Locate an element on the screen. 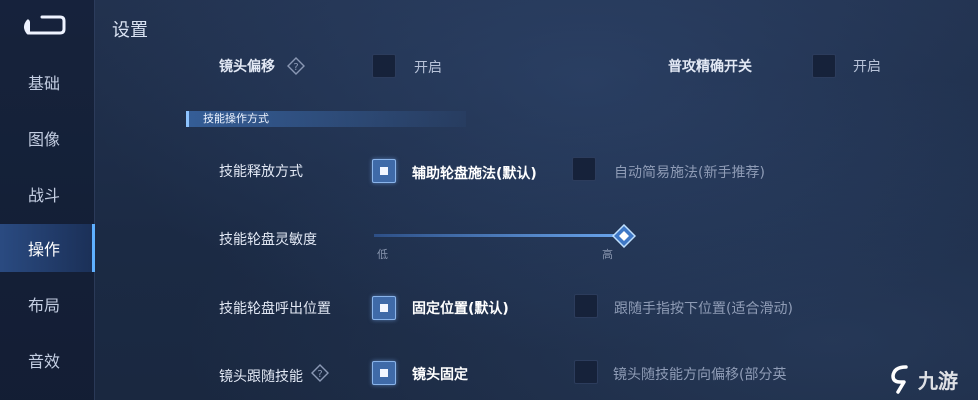  wheel-position-option2-checkbox is located at coordinates (586, 306).